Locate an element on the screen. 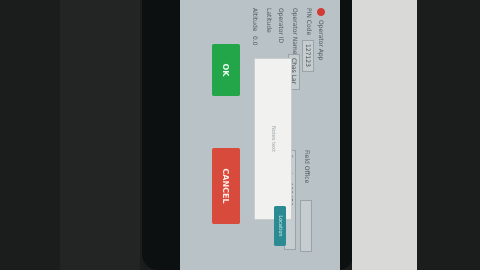  cancel-button: CANCEL is located at coordinates (226, 186).